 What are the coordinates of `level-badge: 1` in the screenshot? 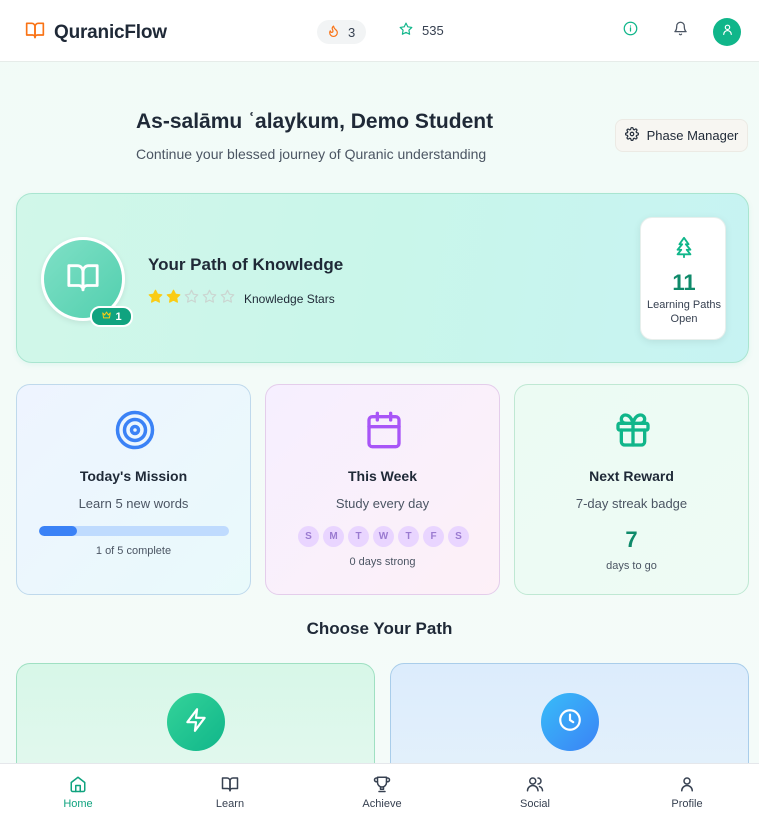 It's located at (111, 316).